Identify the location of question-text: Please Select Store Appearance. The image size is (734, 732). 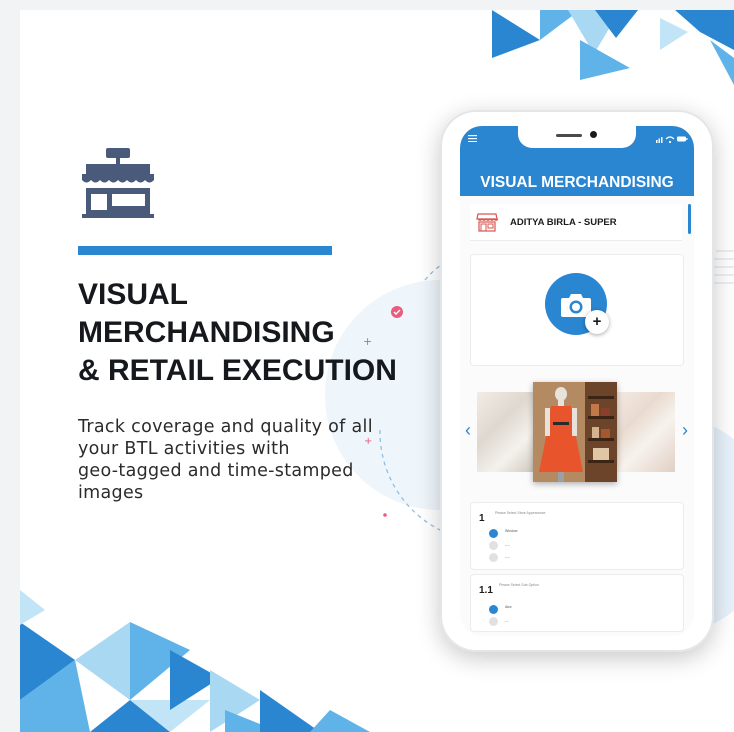
(520, 513).